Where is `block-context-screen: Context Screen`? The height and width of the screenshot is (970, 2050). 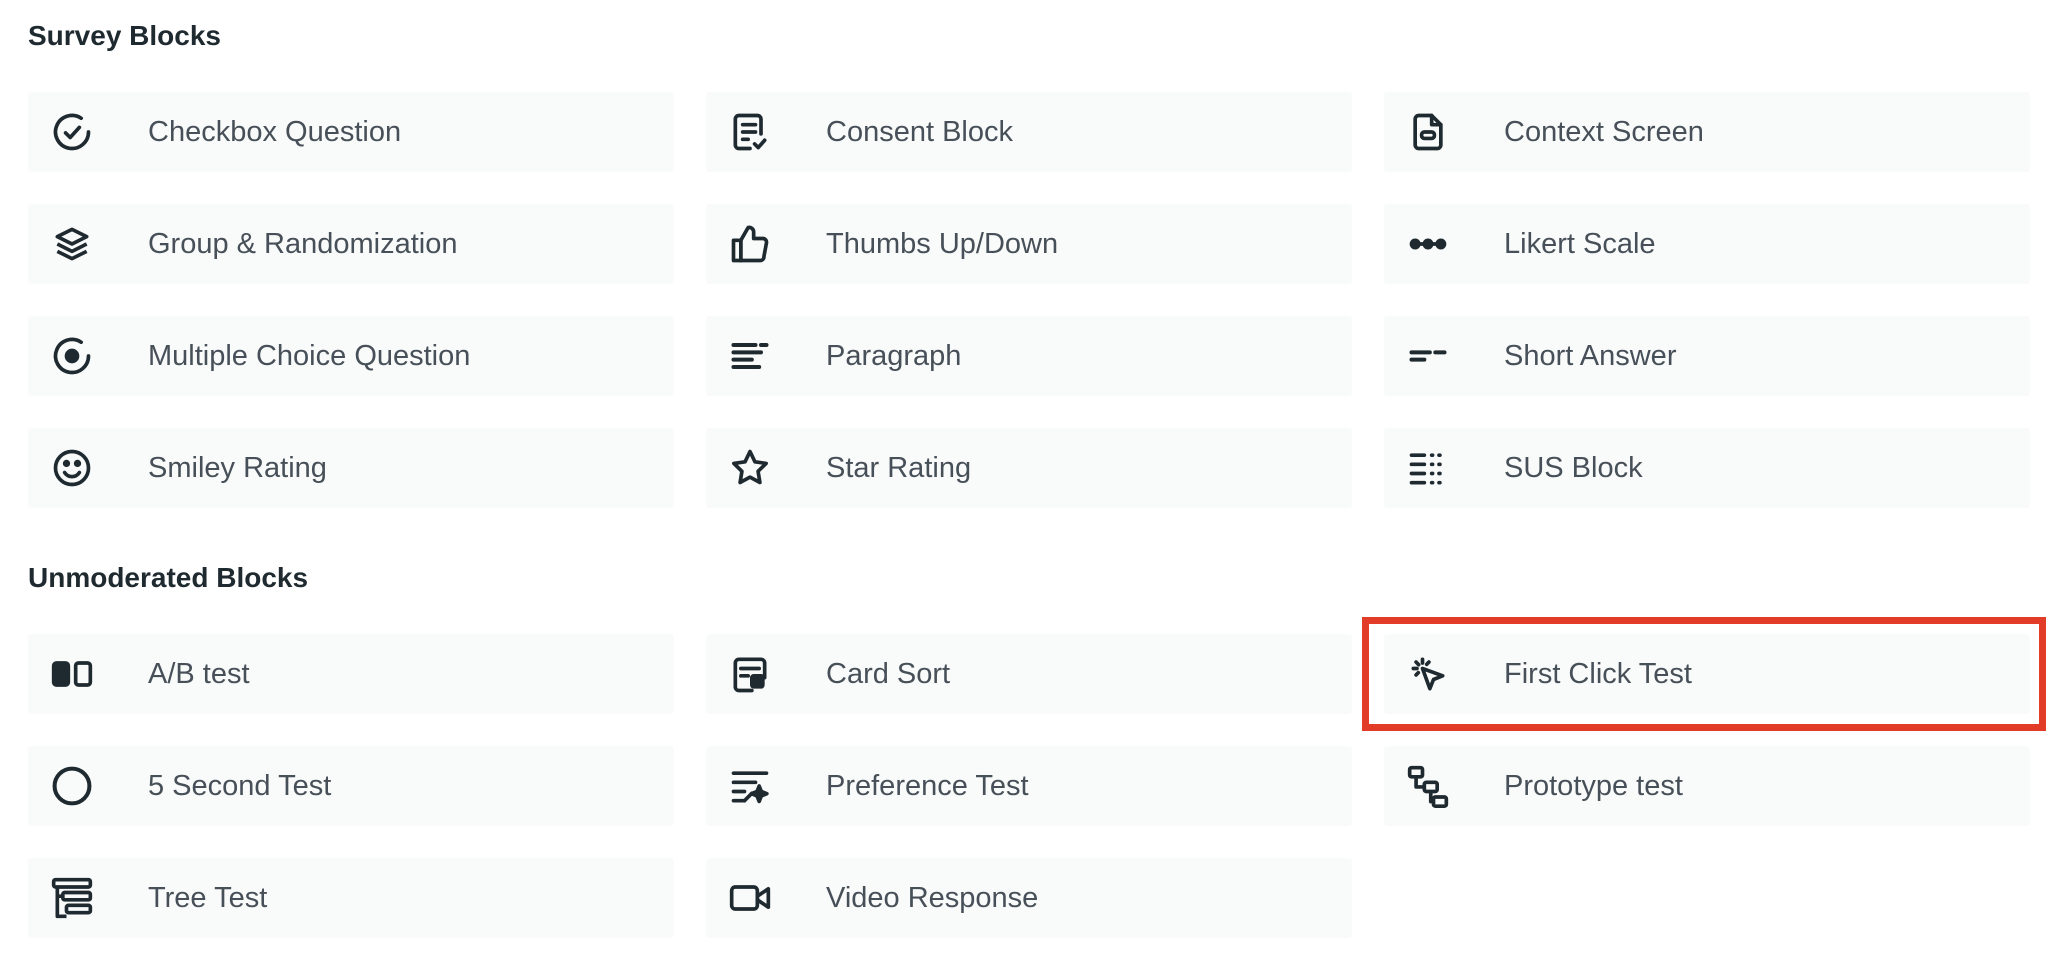 block-context-screen: Context Screen is located at coordinates (1707, 132).